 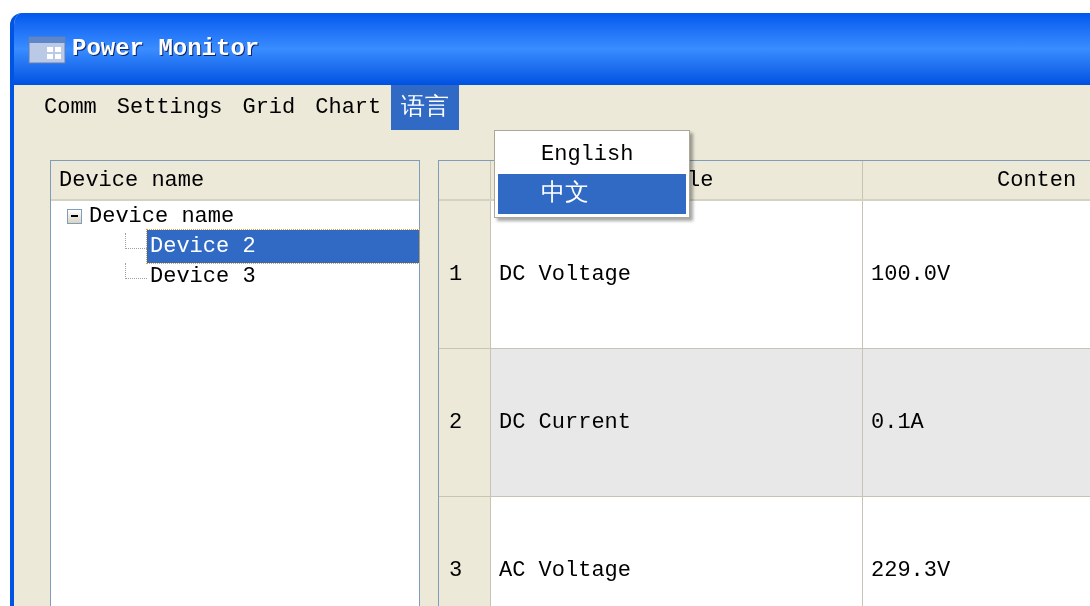 I want to click on row-number: 1, so click(x=465, y=274).